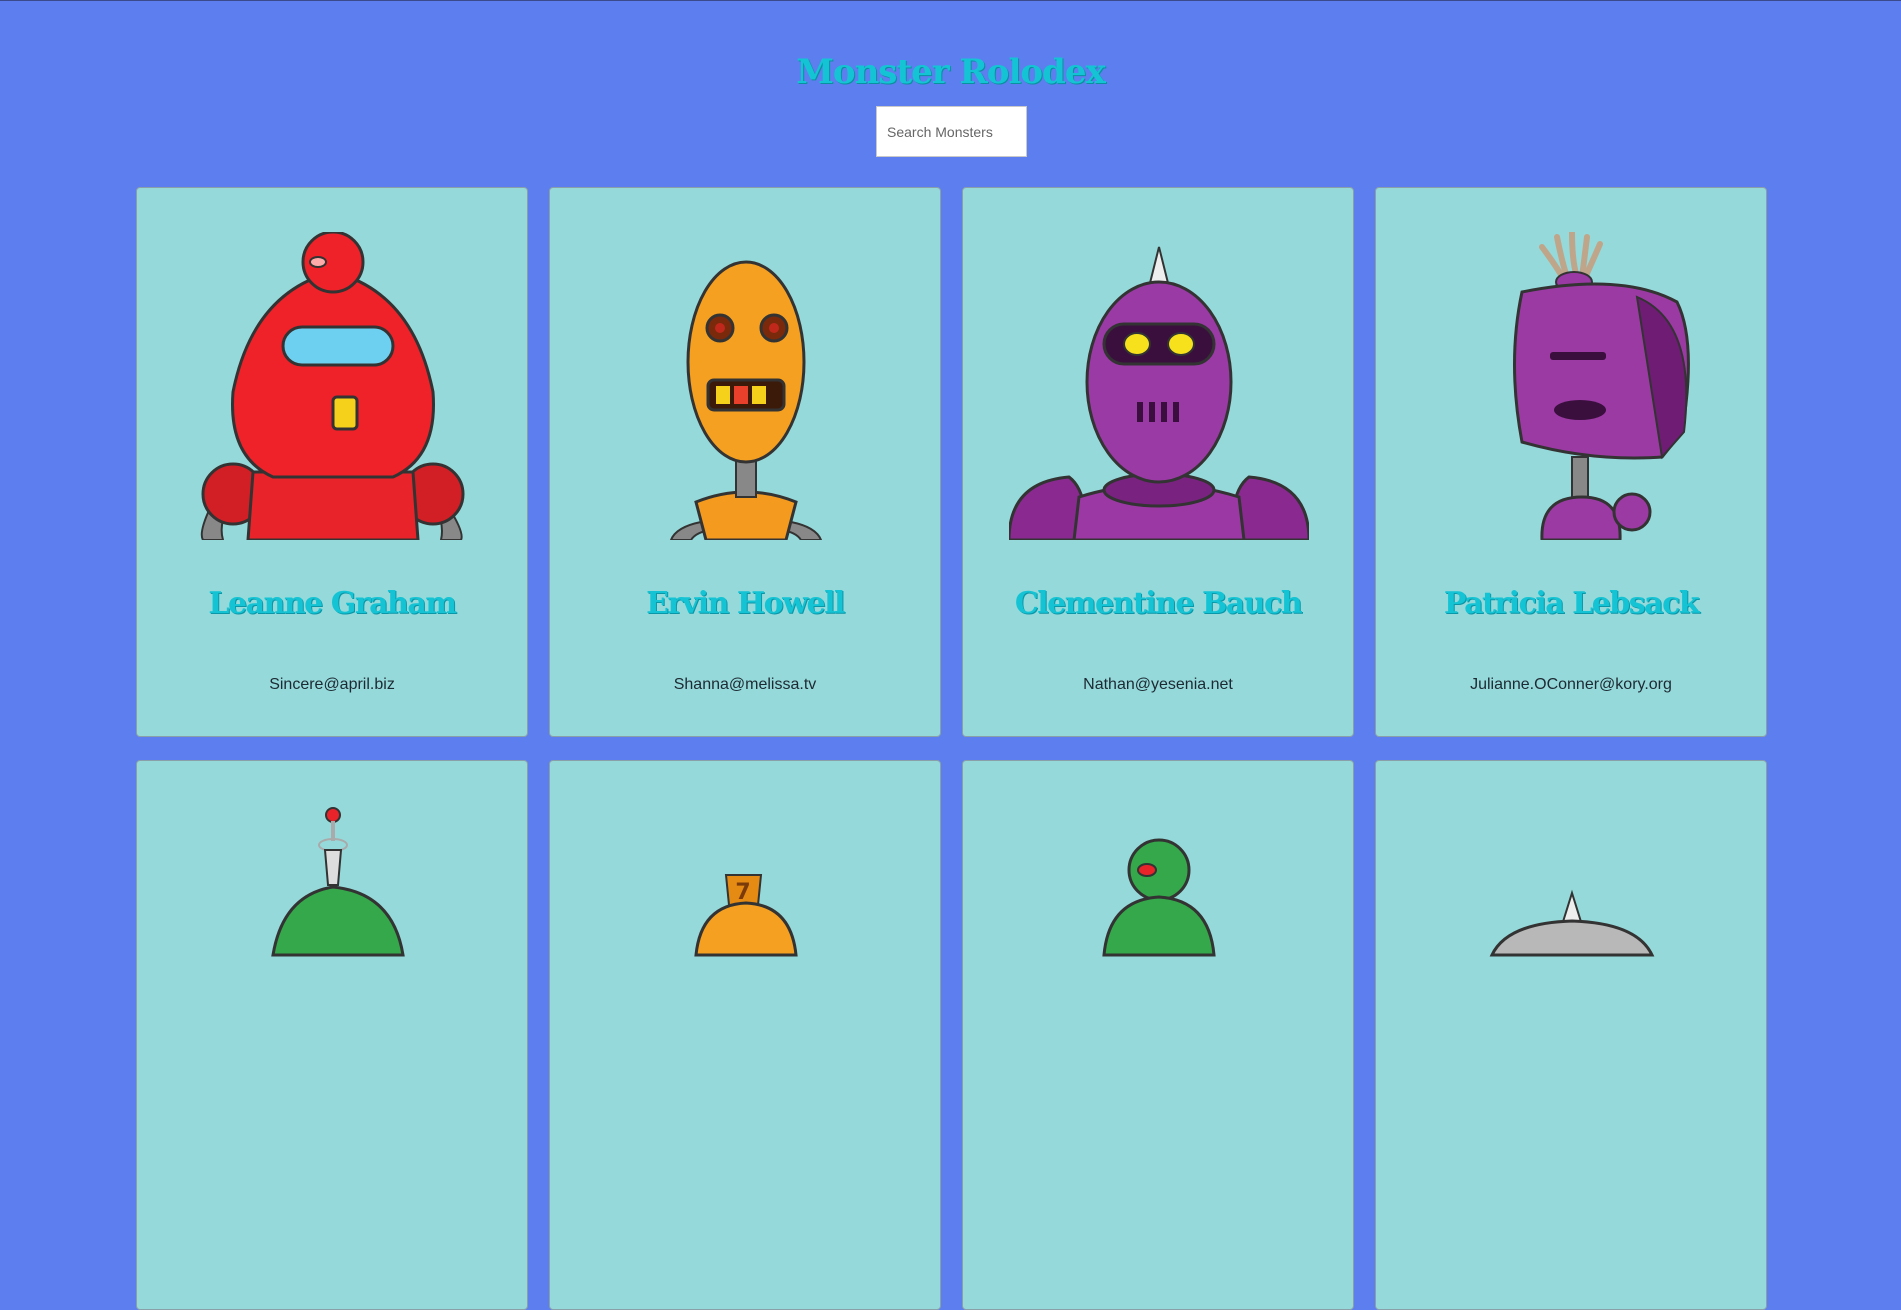 The width and height of the screenshot is (1901, 1310). I want to click on monster-name: Ervin Howell, so click(745, 603).